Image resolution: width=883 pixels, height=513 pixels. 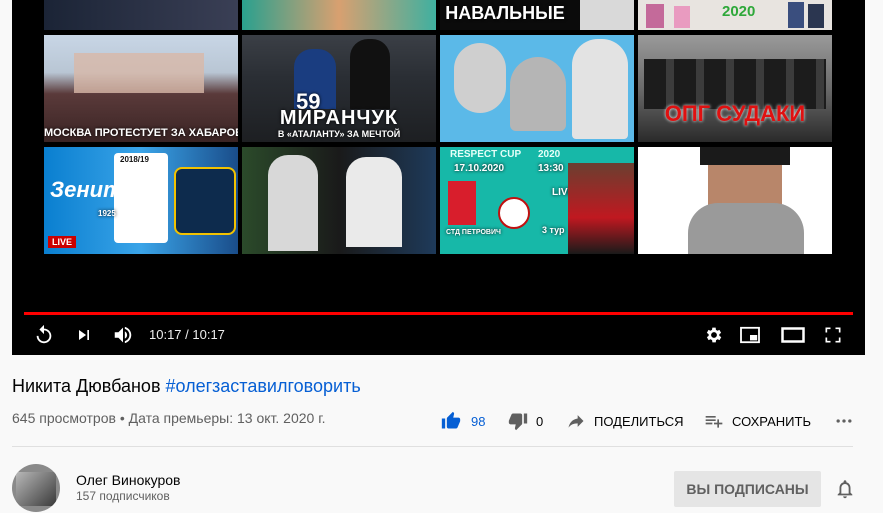 I want to click on league-logo, so click(x=141, y=198).